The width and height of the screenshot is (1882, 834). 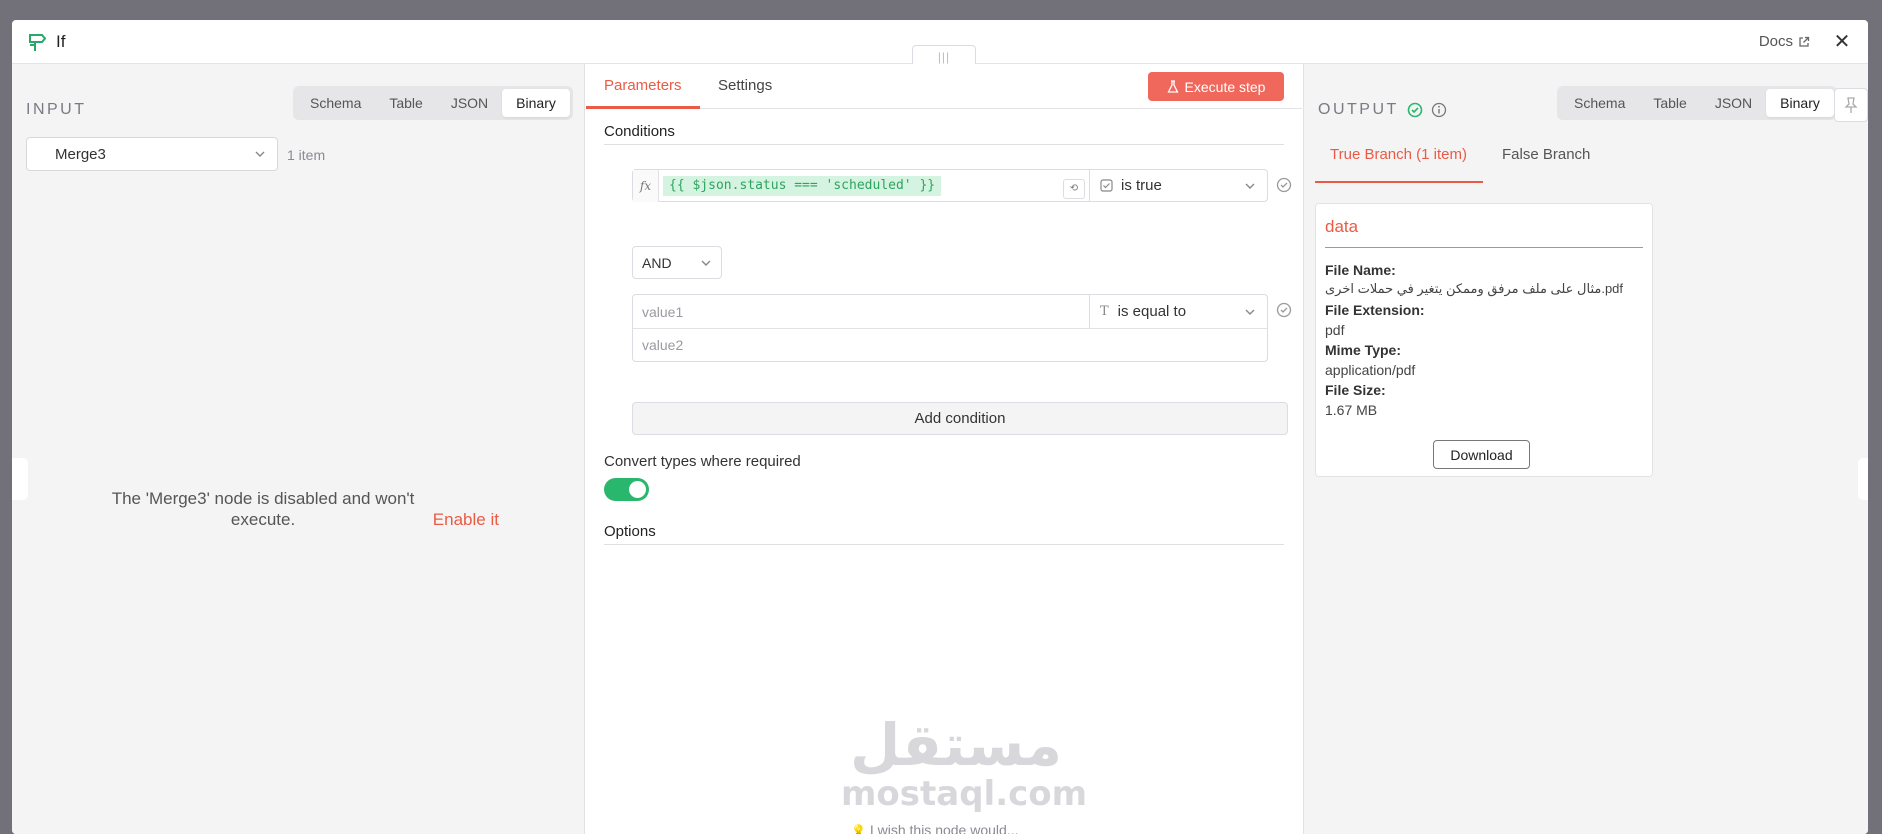 What do you see at coordinates (1370, 370) in the screenshot?
I see `mime-type-value: application/pdf` at bounding box center [1370, 370].